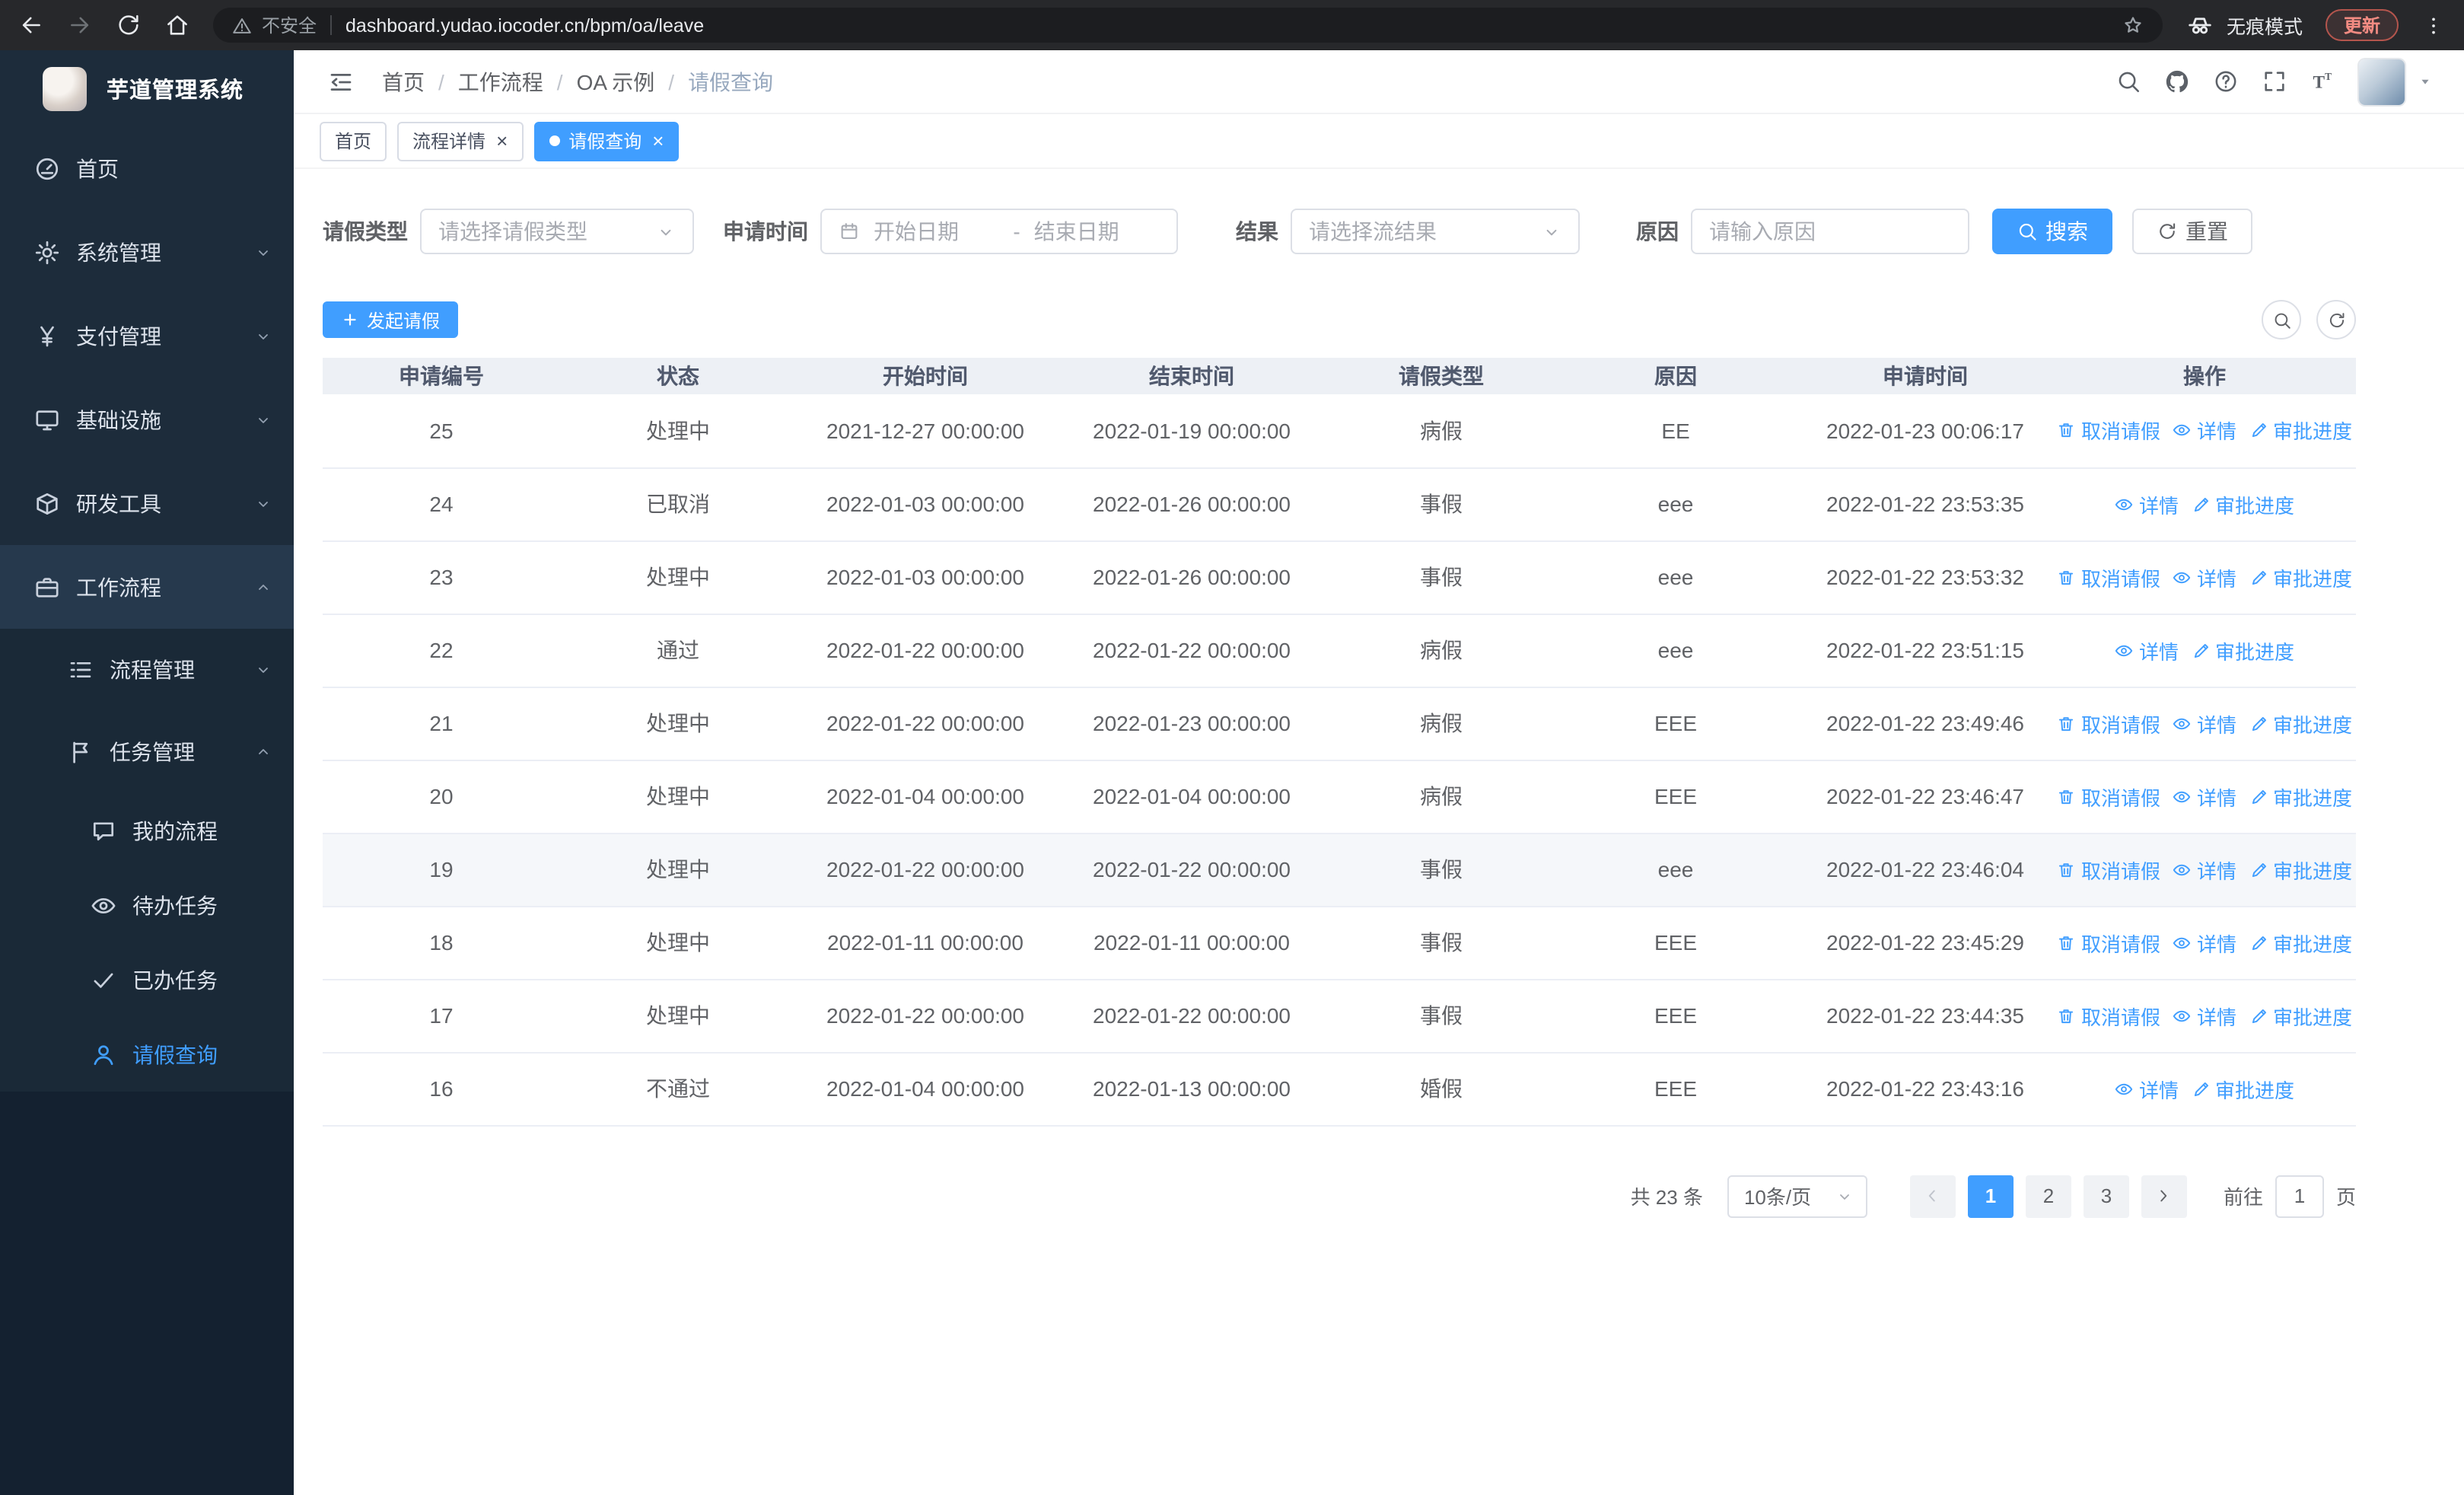 The width and height of the screenshot is (2464, 1495). I want to click on browser-home-icon, so click(177, 25).